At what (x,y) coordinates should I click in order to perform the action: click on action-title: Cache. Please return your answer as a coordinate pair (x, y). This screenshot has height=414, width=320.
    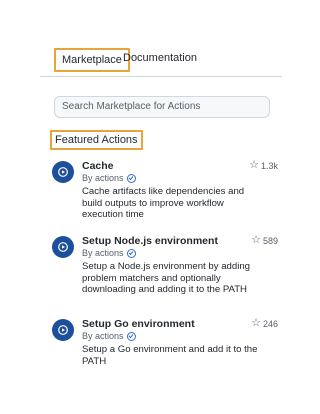
    Looking at the image, I should click on (98, 166).